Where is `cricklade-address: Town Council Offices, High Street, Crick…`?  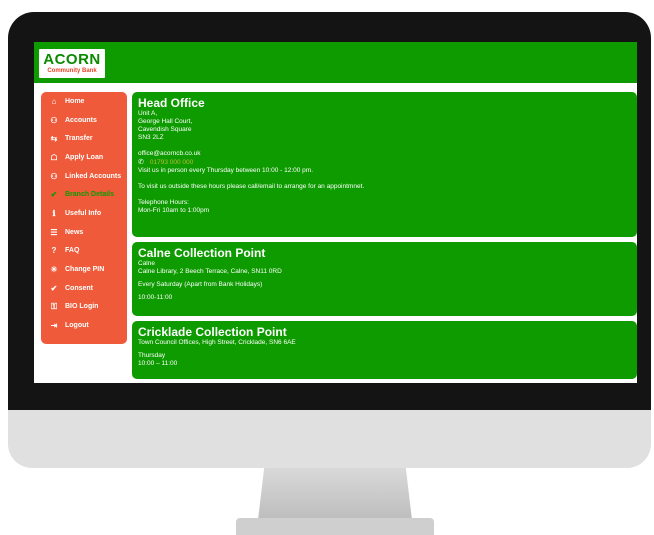 cricklade-address: Town Council Offices, High Street, Crick… is located at coordinates (217, 342).